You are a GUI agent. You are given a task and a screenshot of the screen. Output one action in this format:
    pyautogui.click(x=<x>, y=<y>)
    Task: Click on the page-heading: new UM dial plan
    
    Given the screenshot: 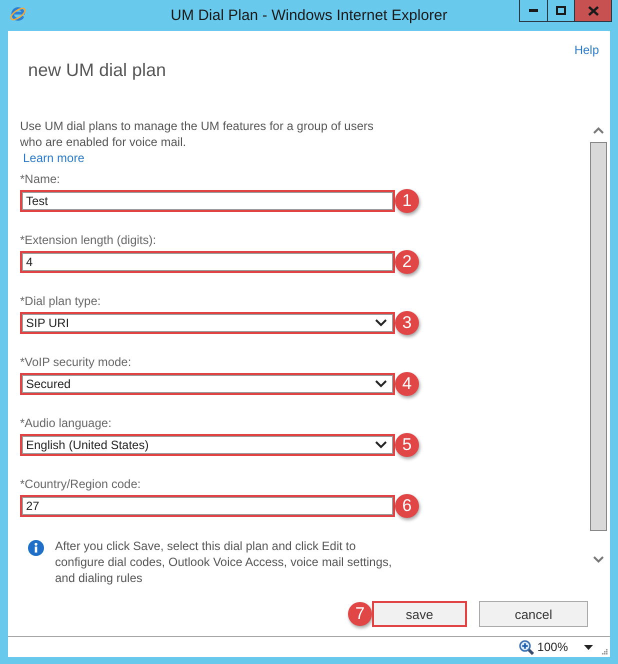 What is the action you would take?
    pyautogui.click(x=97, y=70)
    